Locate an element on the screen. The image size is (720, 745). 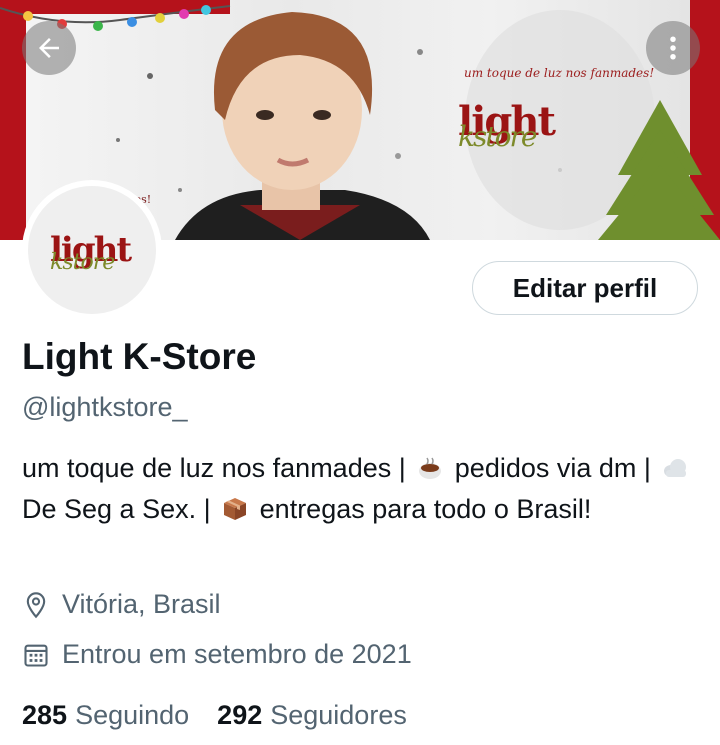
banner-tagline: um toque de luz nos fanmades! is located at coordinates (559, 73).